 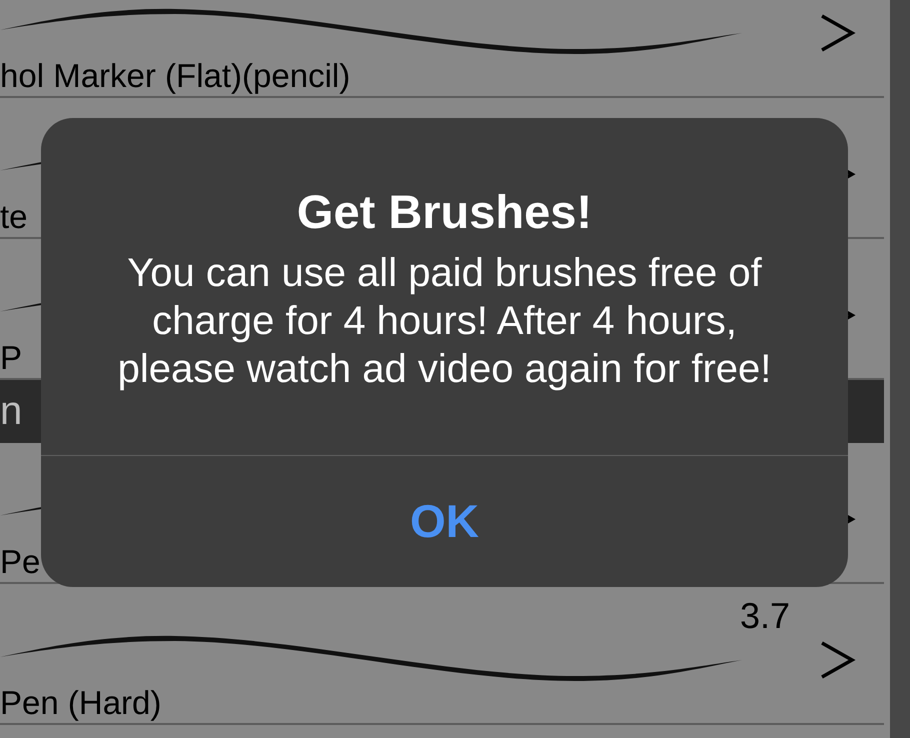 What do you see at coordinates (444, 212) in the screenshot?
I see `alert-title: Get Brushes!` at bounding box center [444, 212].